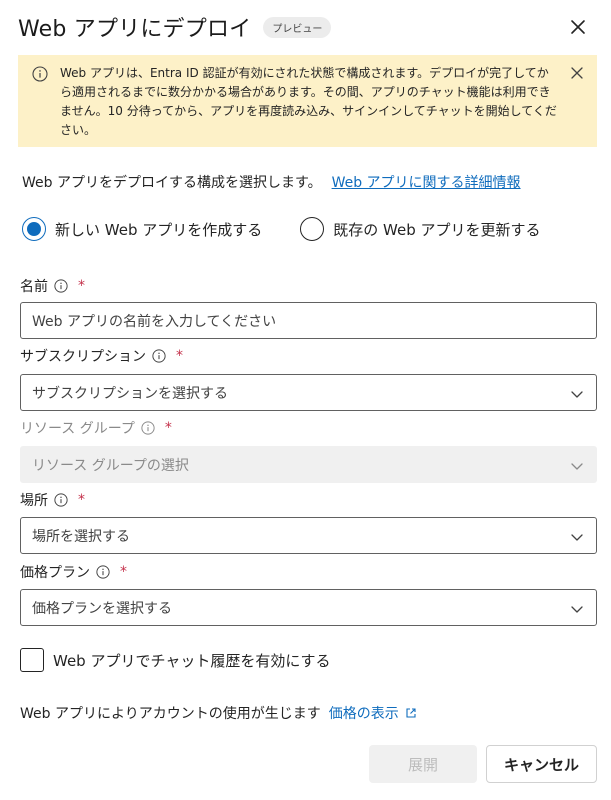 The width and height of the screenshot is (611, 800). I want to click on pricing-plan-select-value: 価格プランを選択する, so click(102, 608).